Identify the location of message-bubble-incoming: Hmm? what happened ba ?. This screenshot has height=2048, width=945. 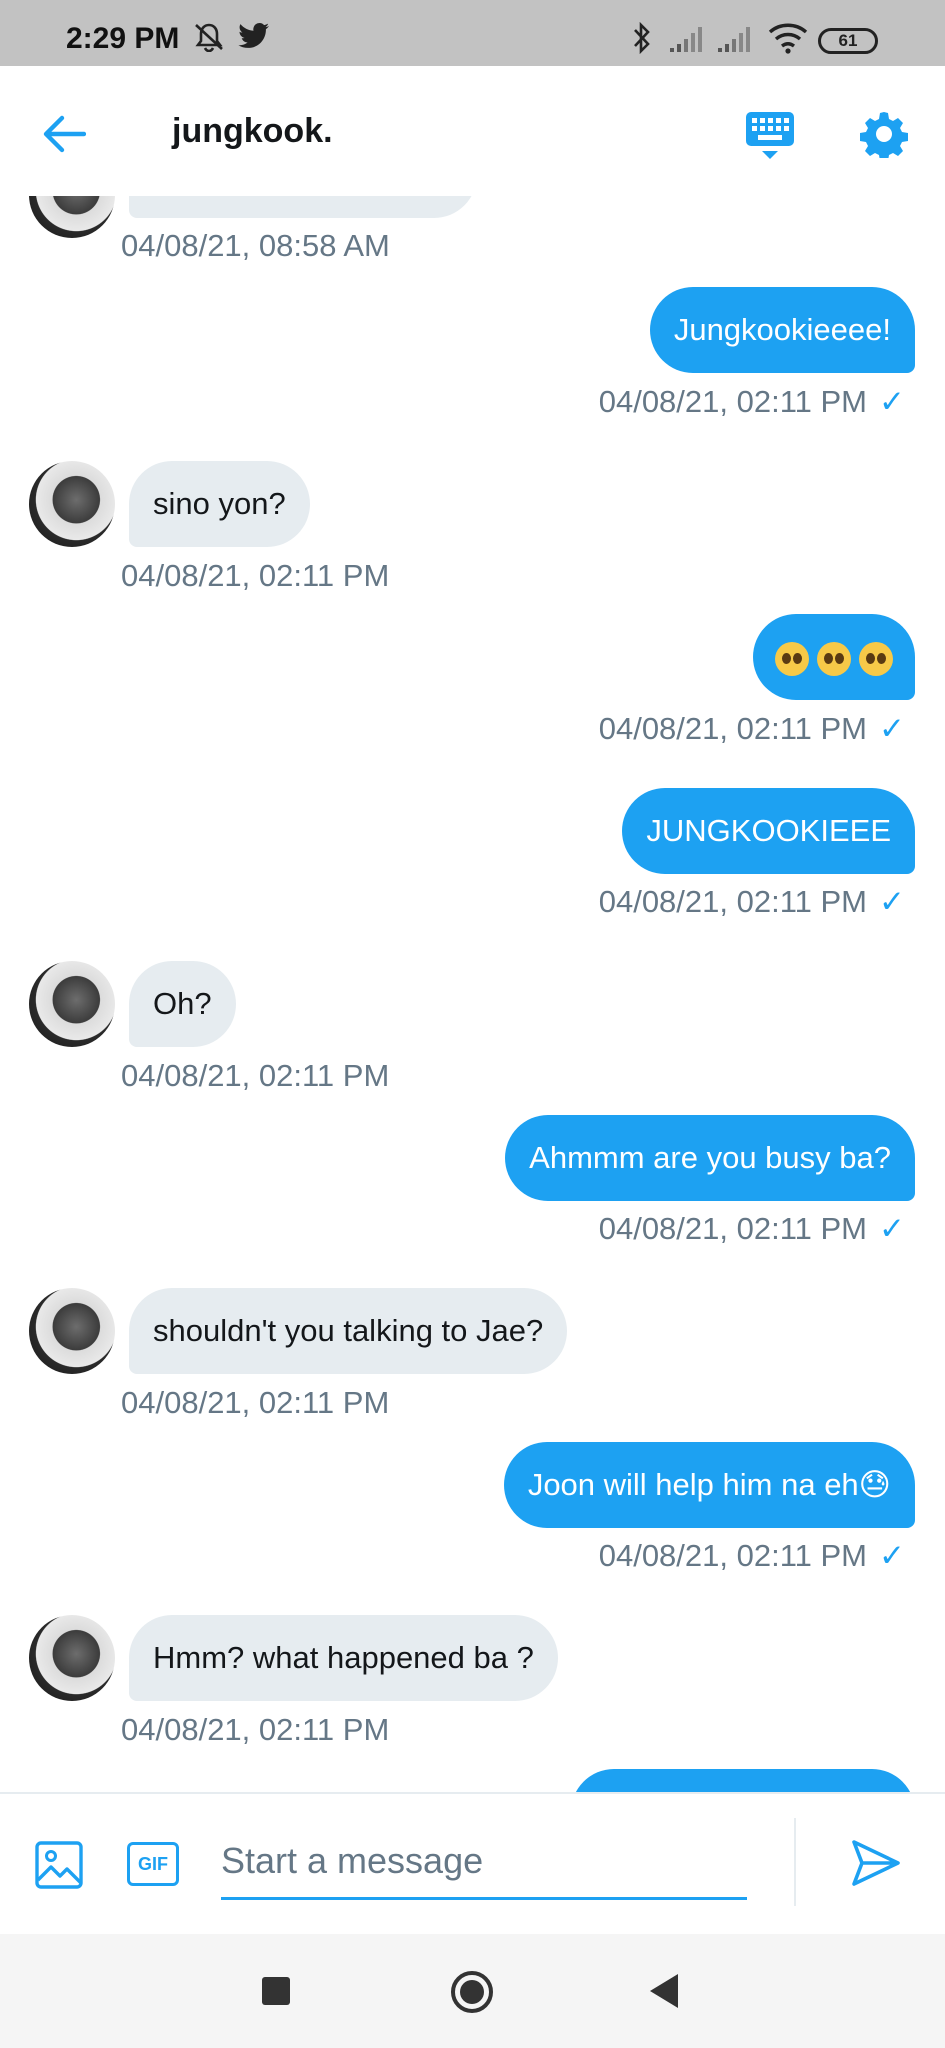
(343, 1658).